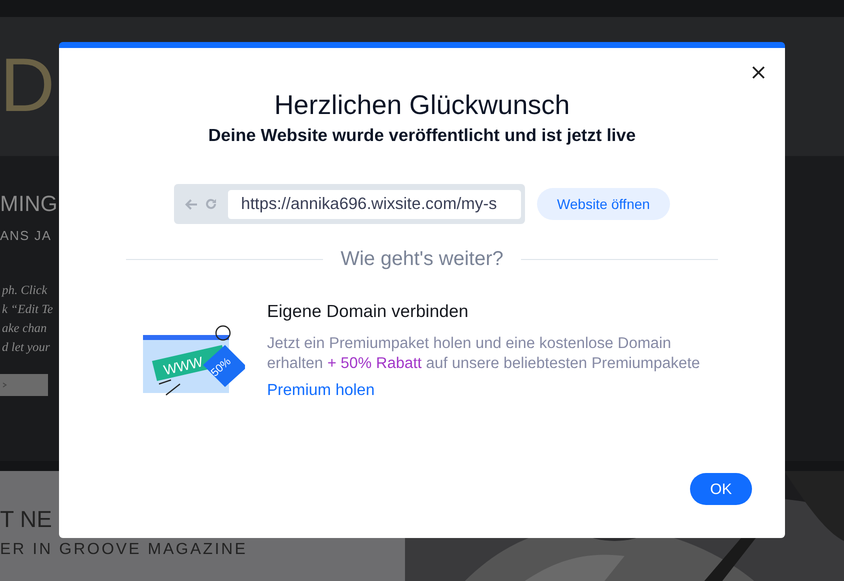  I want to click on paragraph-line: d let your, so click(26, 347).